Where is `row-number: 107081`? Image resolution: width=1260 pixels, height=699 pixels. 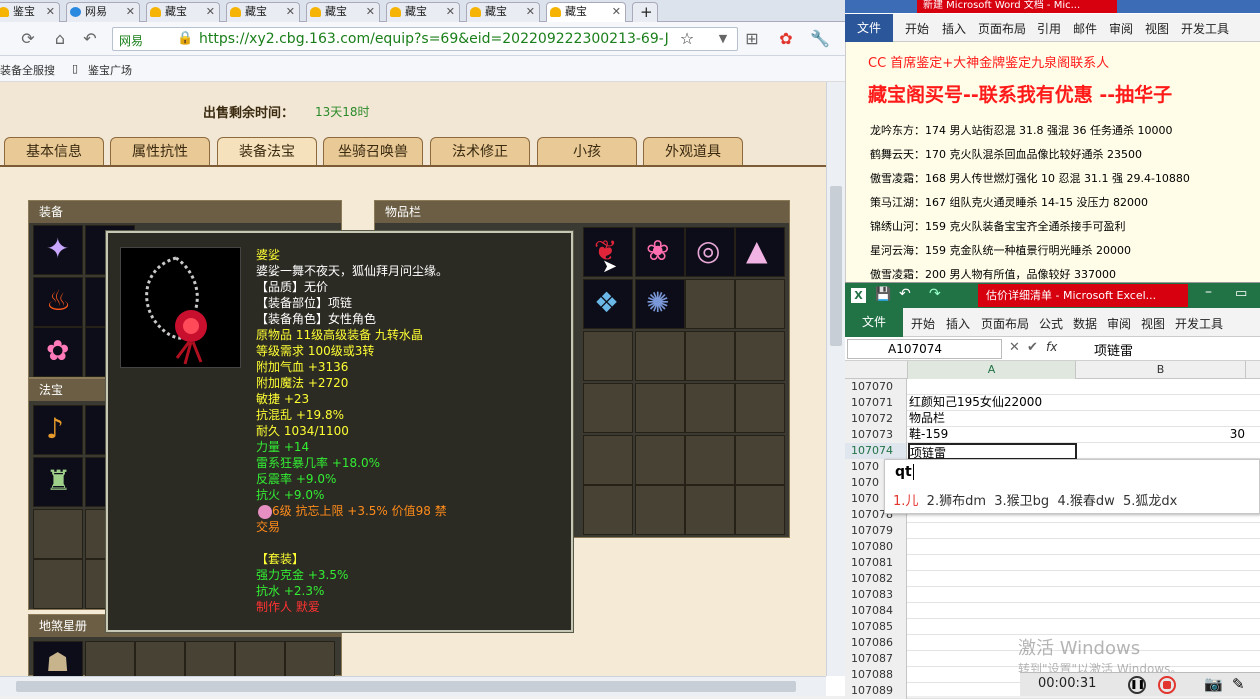
row-number: 107081 is located at coordinates (876, 563).